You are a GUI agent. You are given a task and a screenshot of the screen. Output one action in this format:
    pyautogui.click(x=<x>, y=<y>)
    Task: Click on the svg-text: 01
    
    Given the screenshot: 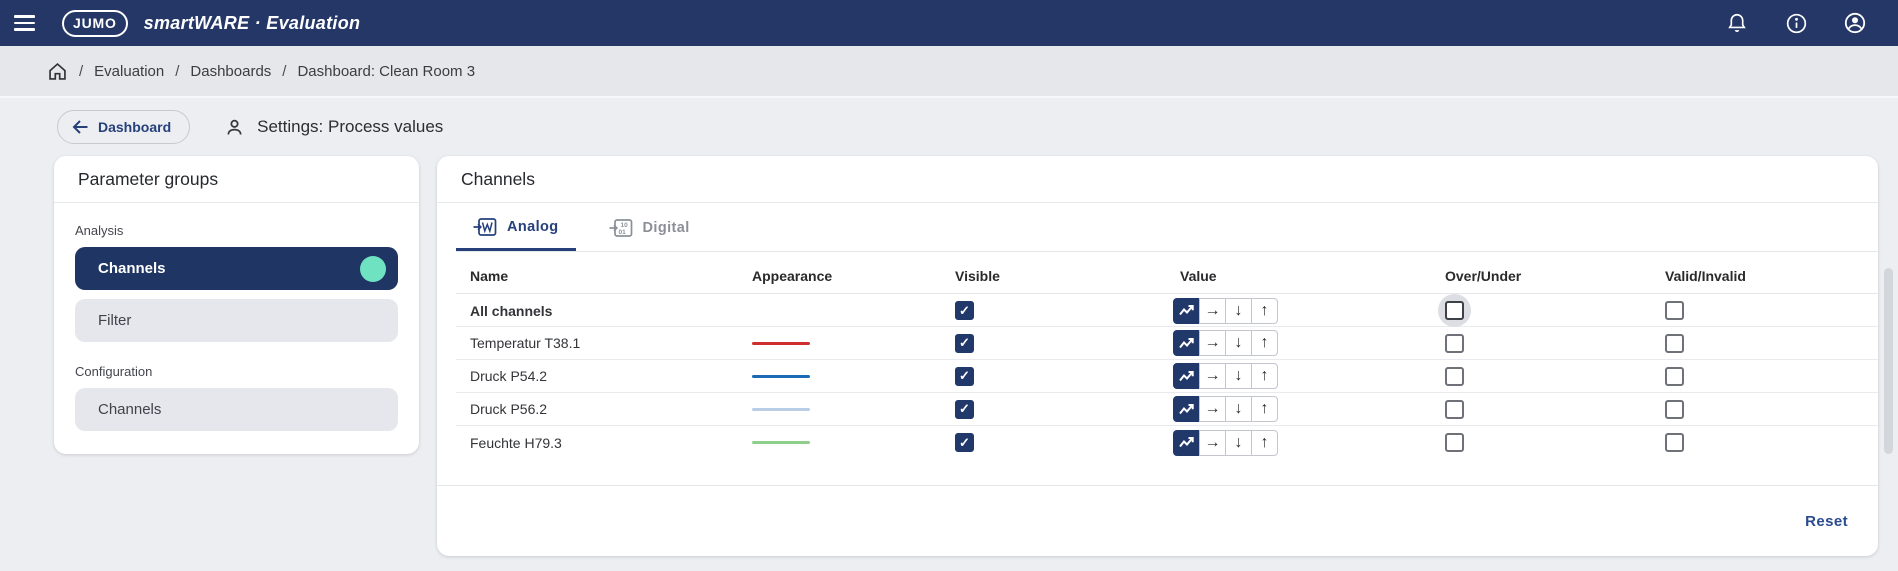 What is the action you would take?
    pyautogui.click(x=622, y=232)
    